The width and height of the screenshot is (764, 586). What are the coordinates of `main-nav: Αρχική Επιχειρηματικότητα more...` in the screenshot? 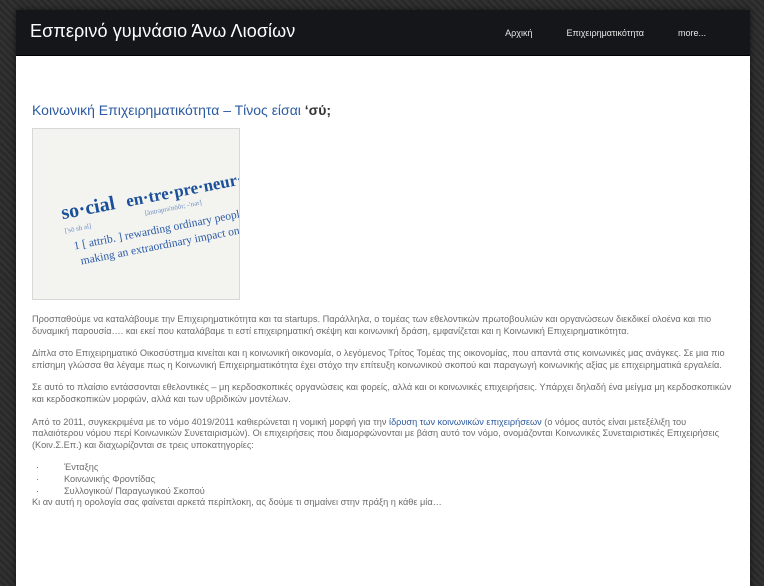 It's located at (627, 33).